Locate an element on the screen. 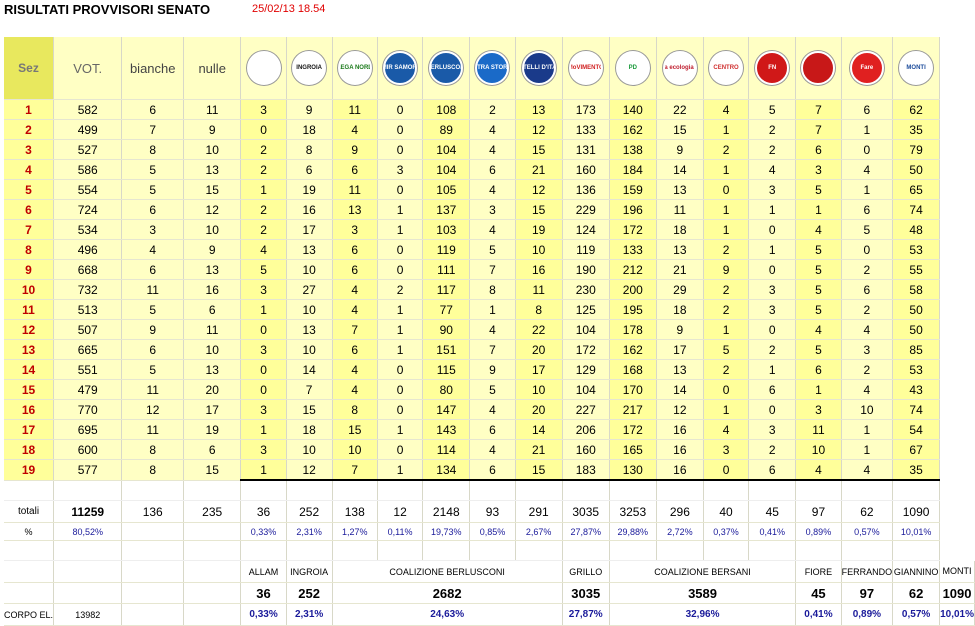  summary-value-cell: 2682 is located at coordinates (447, 593).